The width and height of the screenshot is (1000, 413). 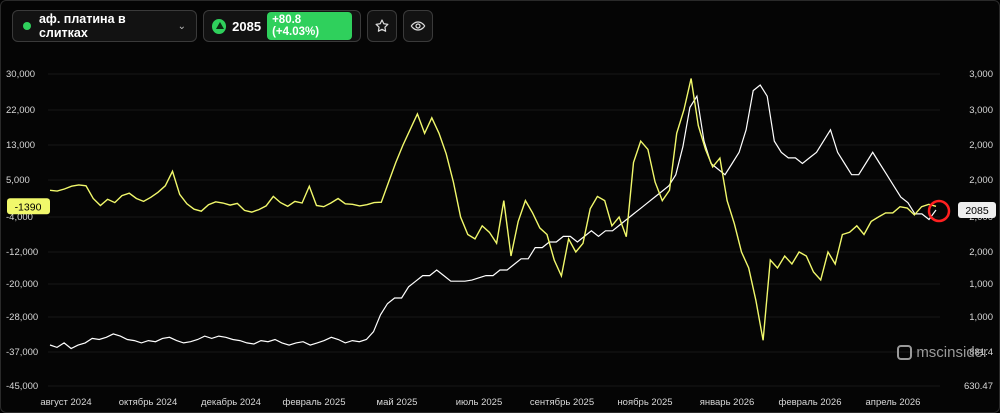 I want to click on x-tick-label: январь 2026, so click(x=727, y=402).